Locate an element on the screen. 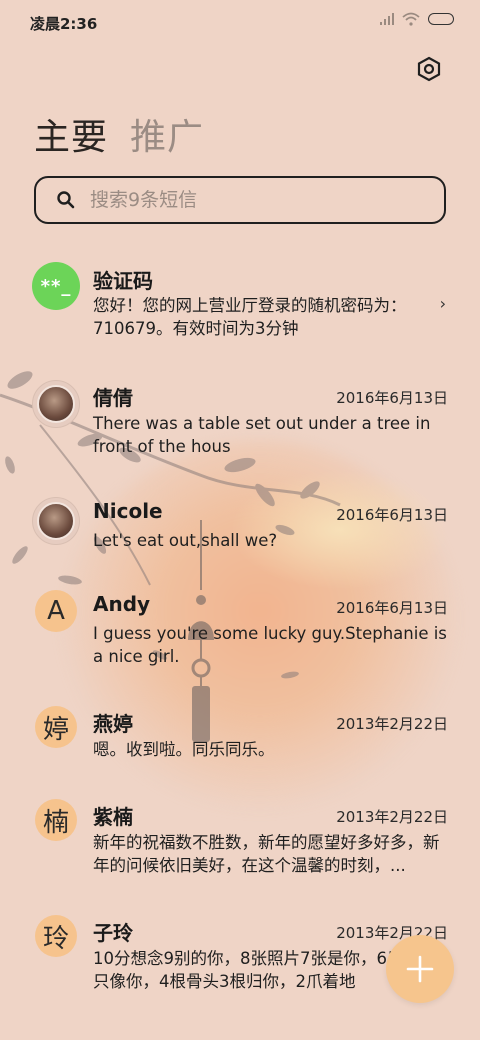 Image resolution: width=480 pixels, height=1040 pixels. wifi-icon is located at coordinates (411, 19).